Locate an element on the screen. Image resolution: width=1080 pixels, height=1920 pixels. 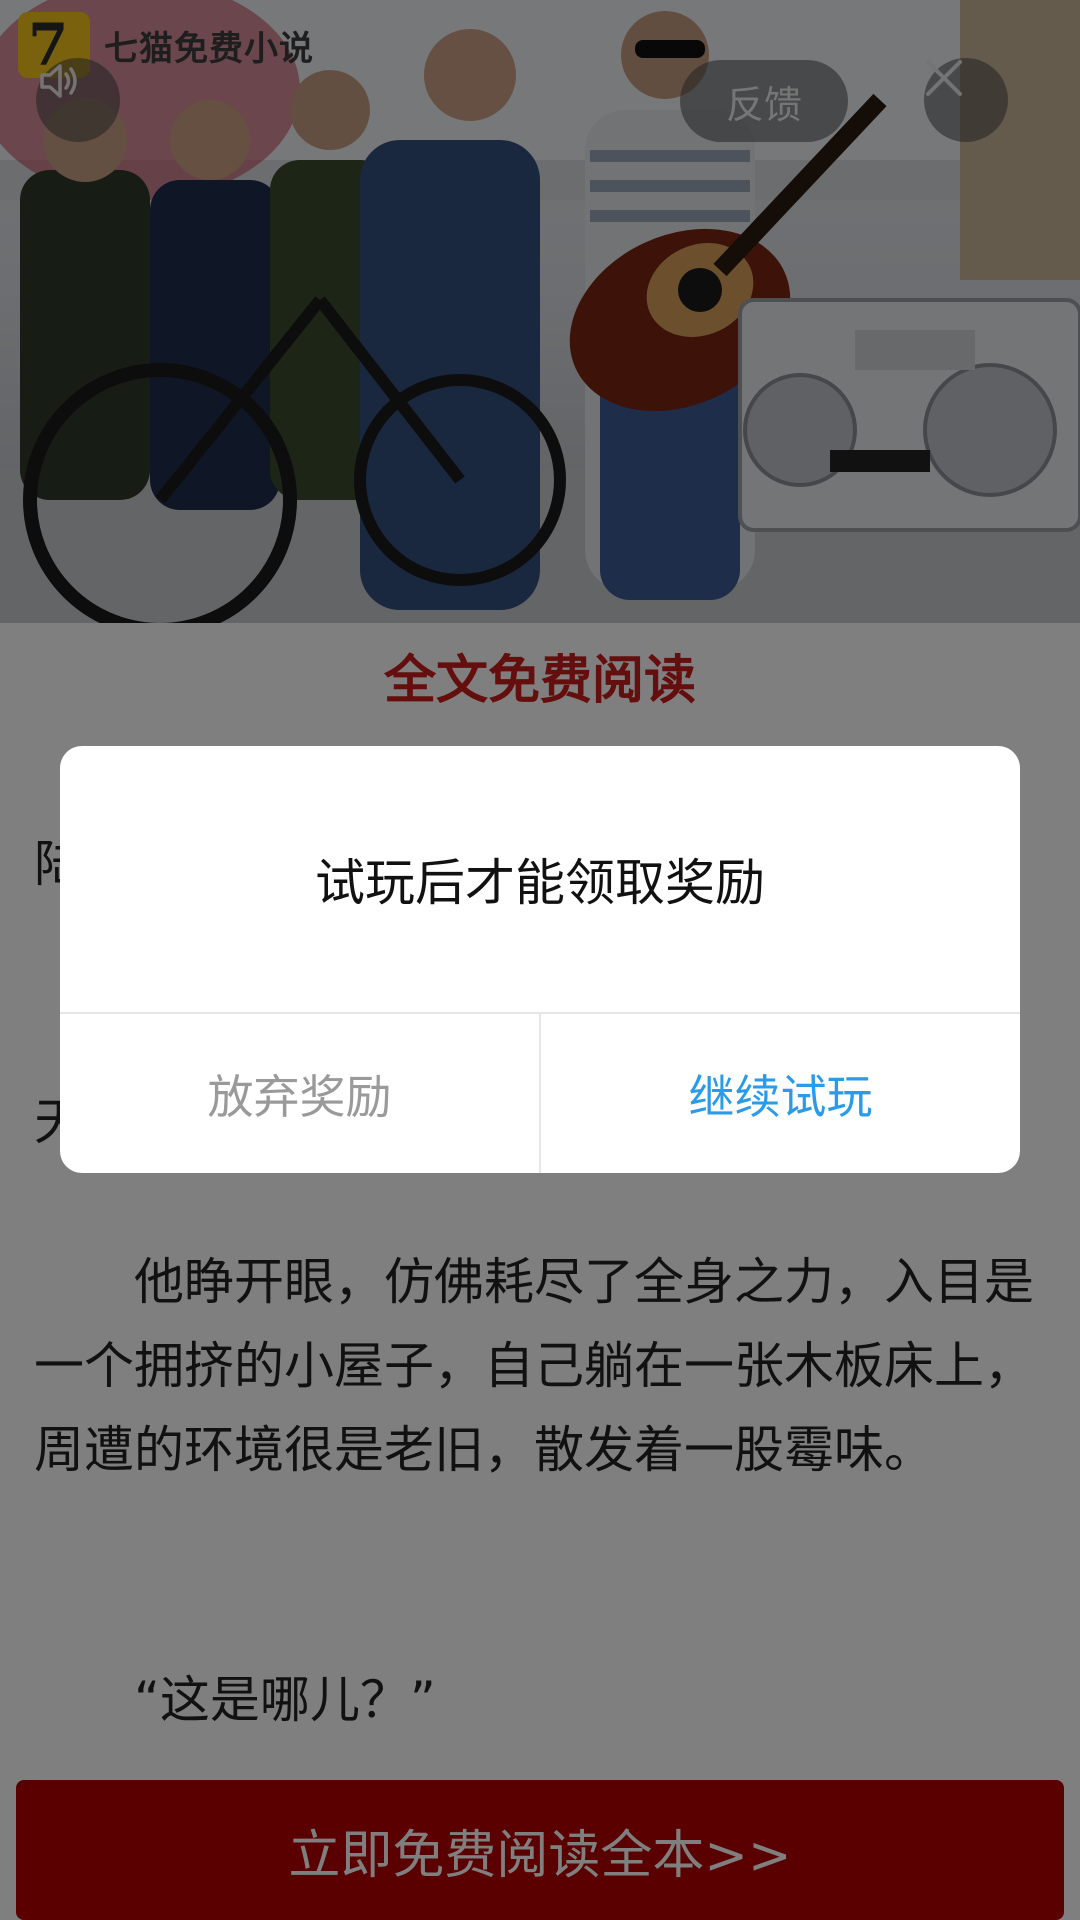
dialog-message: 试玩后才能领取奖励 is located at coordinates (540, 883).